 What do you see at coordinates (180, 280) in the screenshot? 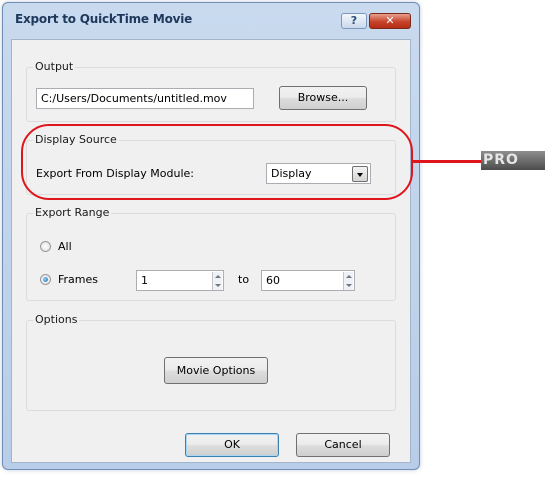
I see `frame-start-field: 1` at bounding box center [180, 280].